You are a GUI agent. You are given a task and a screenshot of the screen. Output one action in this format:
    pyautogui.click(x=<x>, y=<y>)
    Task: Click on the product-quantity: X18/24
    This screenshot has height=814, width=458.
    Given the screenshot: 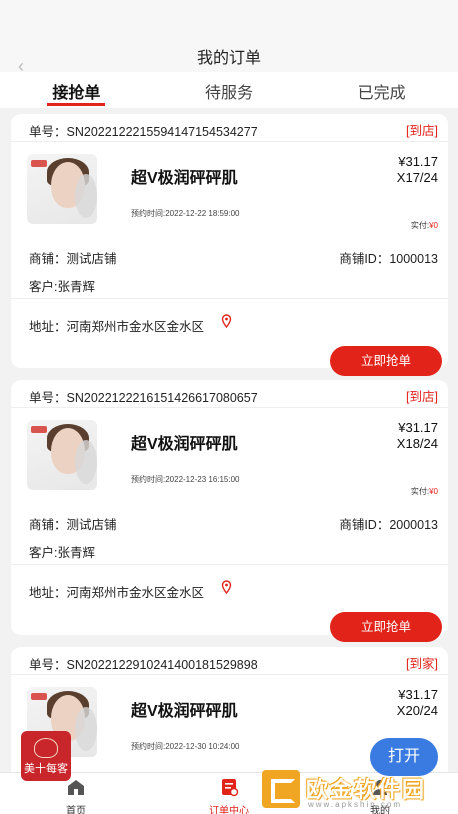 What is the action you would take?
    pyautogui.click(x=417, y=443)
    